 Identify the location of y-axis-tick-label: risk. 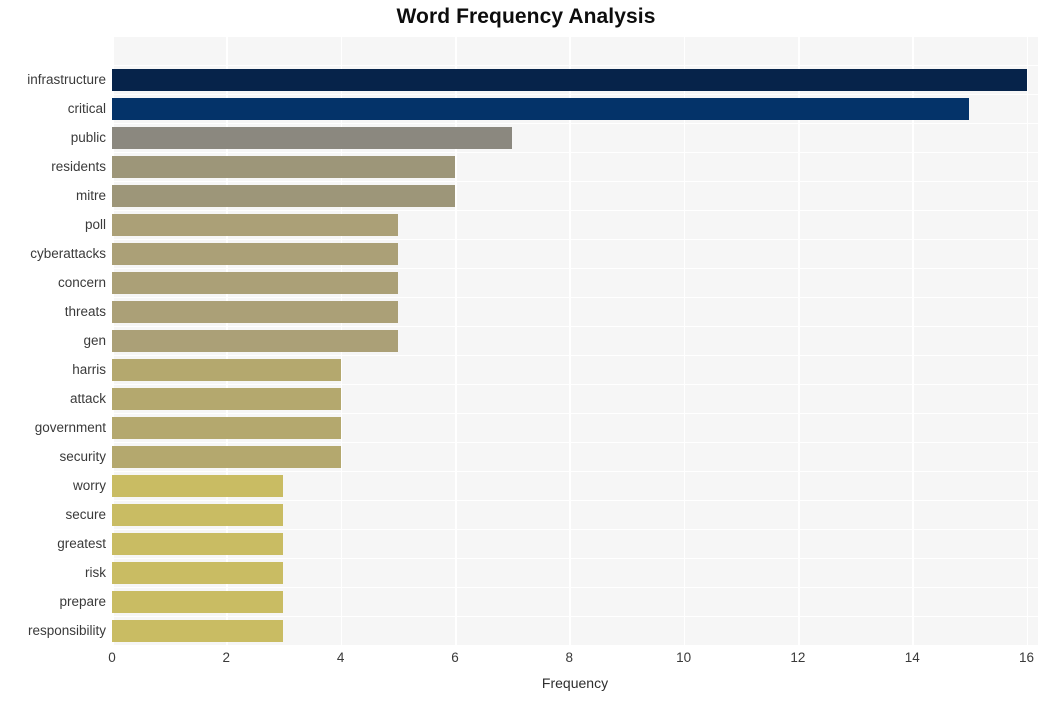
(95, 572).